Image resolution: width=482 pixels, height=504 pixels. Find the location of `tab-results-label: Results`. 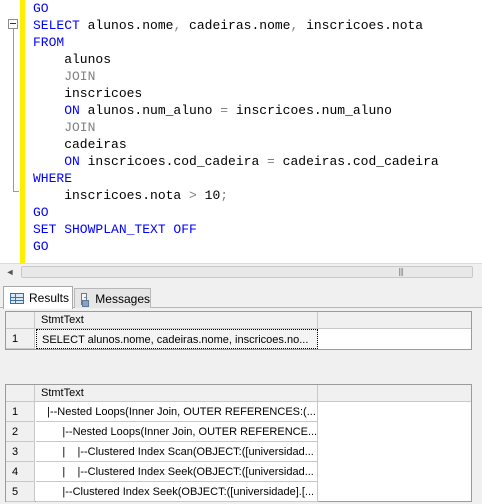

tab-results-label: Results is located at coordinates (49, 298).